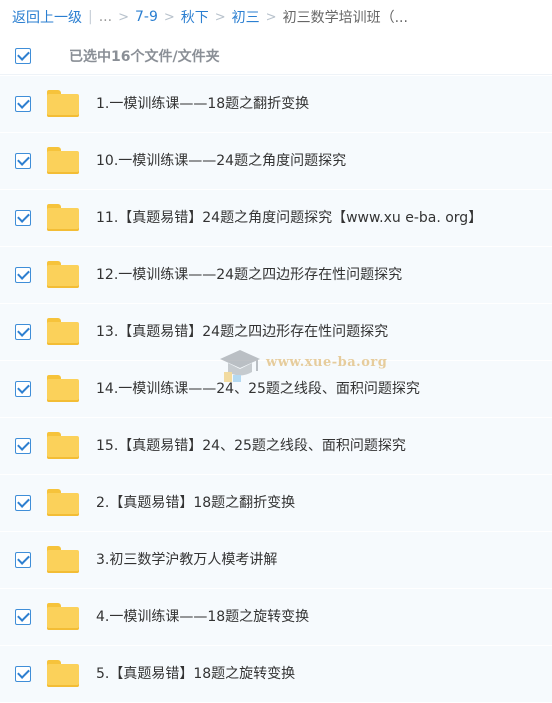  I want to click on file-row: 15.【真题易错】24、25题之线段、面积问题探究, so click(276, 446).